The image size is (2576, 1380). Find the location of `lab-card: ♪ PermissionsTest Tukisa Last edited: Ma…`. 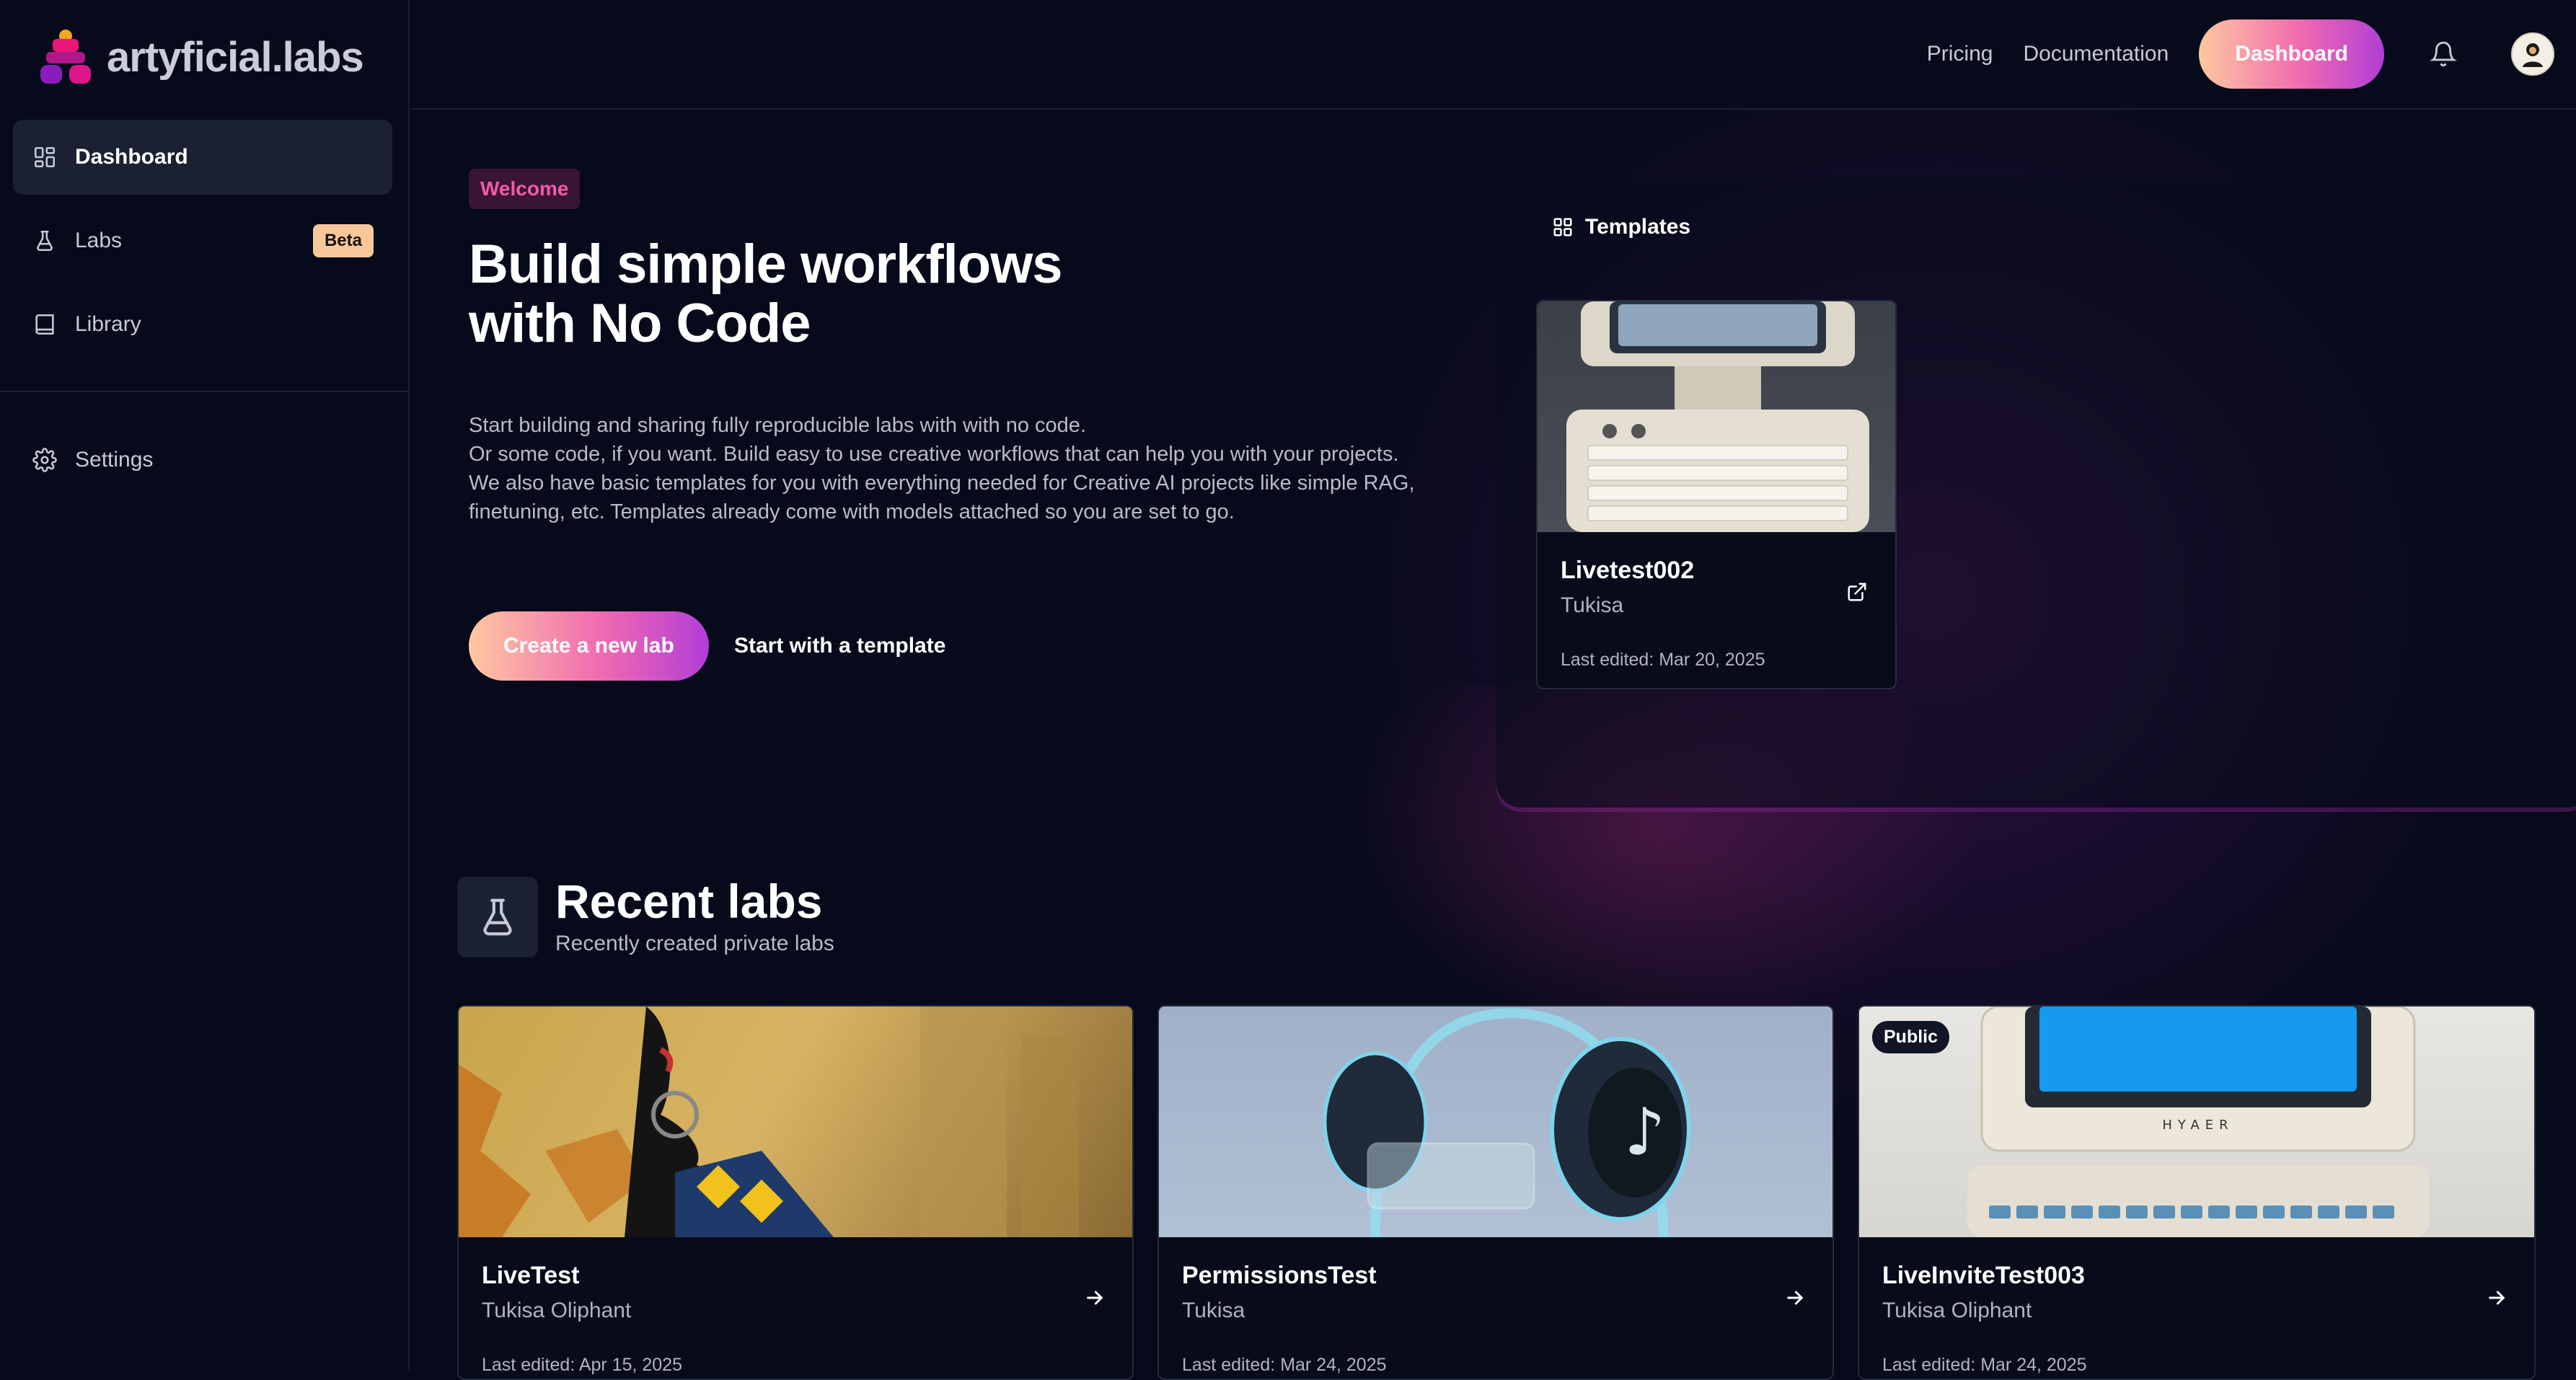

lab-card: ♪ PermissionsTest Tukisa Last edited: Ma… is located at coordinates (1495, 1192).